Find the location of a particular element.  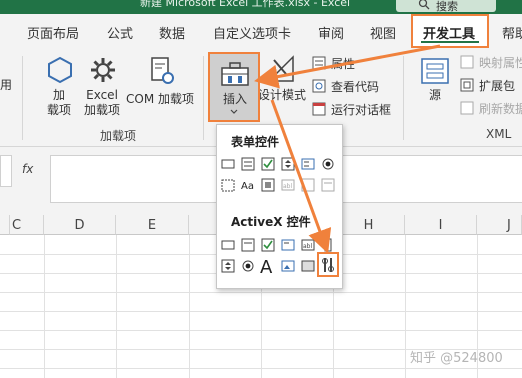

watermark: 知乎 @524800 is located at coordinates (456, 358).